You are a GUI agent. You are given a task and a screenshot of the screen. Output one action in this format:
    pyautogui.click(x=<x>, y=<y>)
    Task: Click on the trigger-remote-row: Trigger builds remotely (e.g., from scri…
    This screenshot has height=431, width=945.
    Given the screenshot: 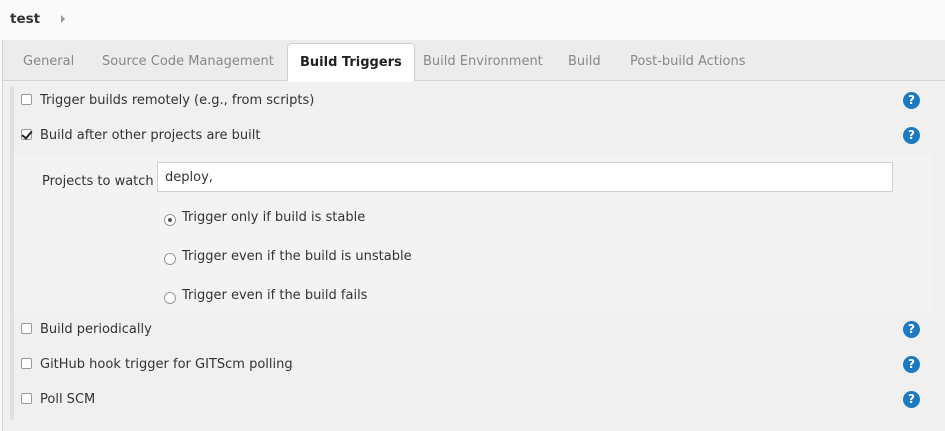 What is the action you would take?
    pyautogui.click(x=471, y=101)
    